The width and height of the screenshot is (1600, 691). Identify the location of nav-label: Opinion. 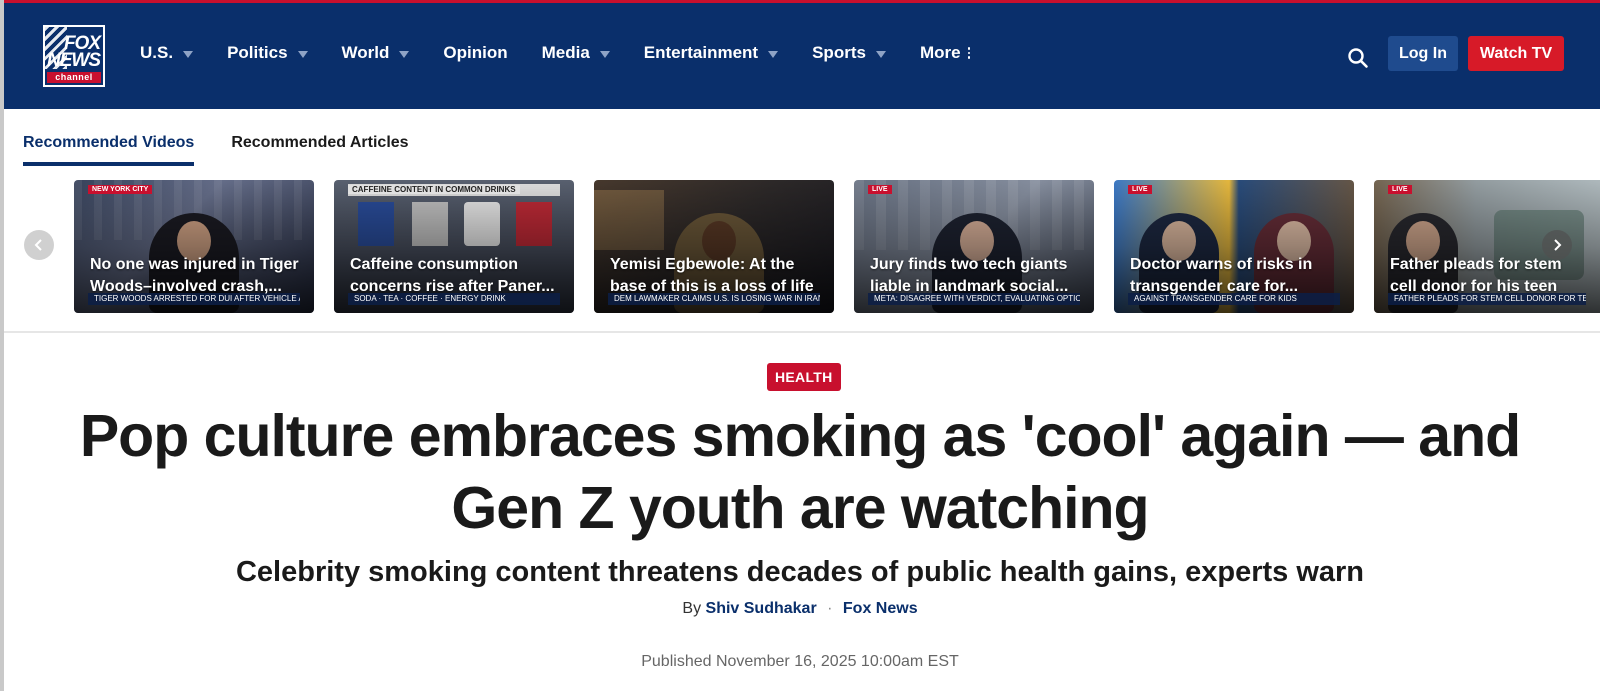
(475, 52).